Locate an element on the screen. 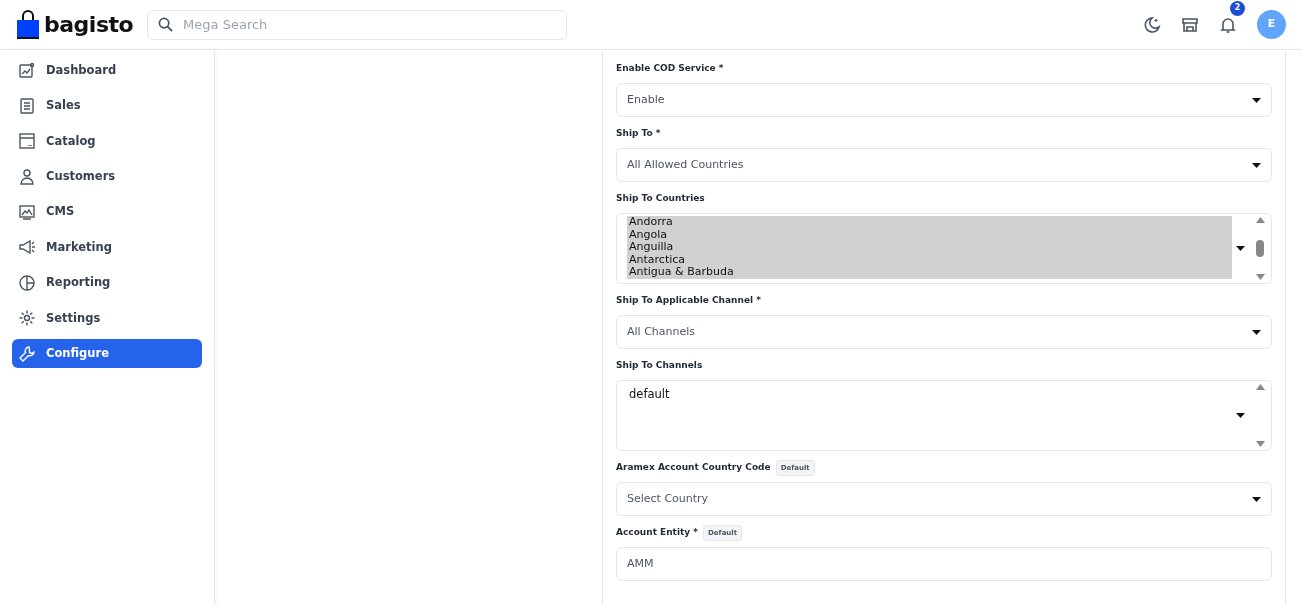  field-label: Ship To Applicable Channel * is located at coordinates (688, 301).